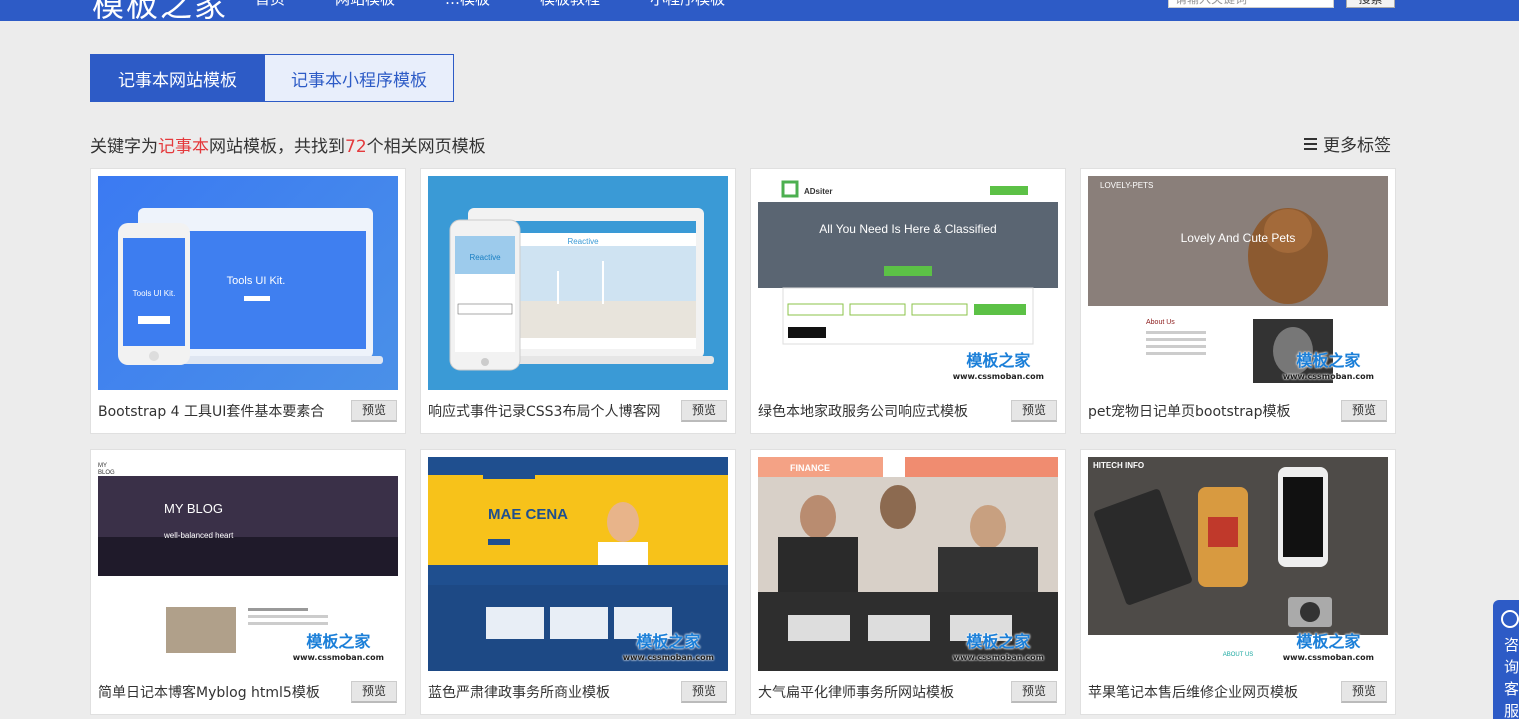 Image resolution: width=1519 pixels, height=719 pixels. Describe the element at coordinates (570, 4) in the screenshot. I see `nav-tutorials: 模板教程` at that location.